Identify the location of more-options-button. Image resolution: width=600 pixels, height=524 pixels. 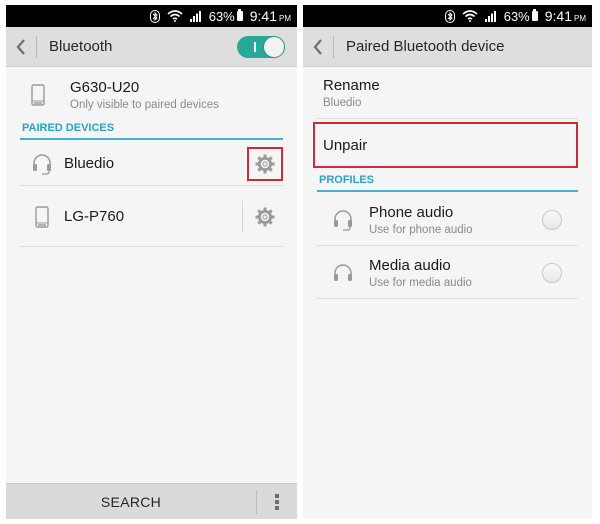
(277, 501).